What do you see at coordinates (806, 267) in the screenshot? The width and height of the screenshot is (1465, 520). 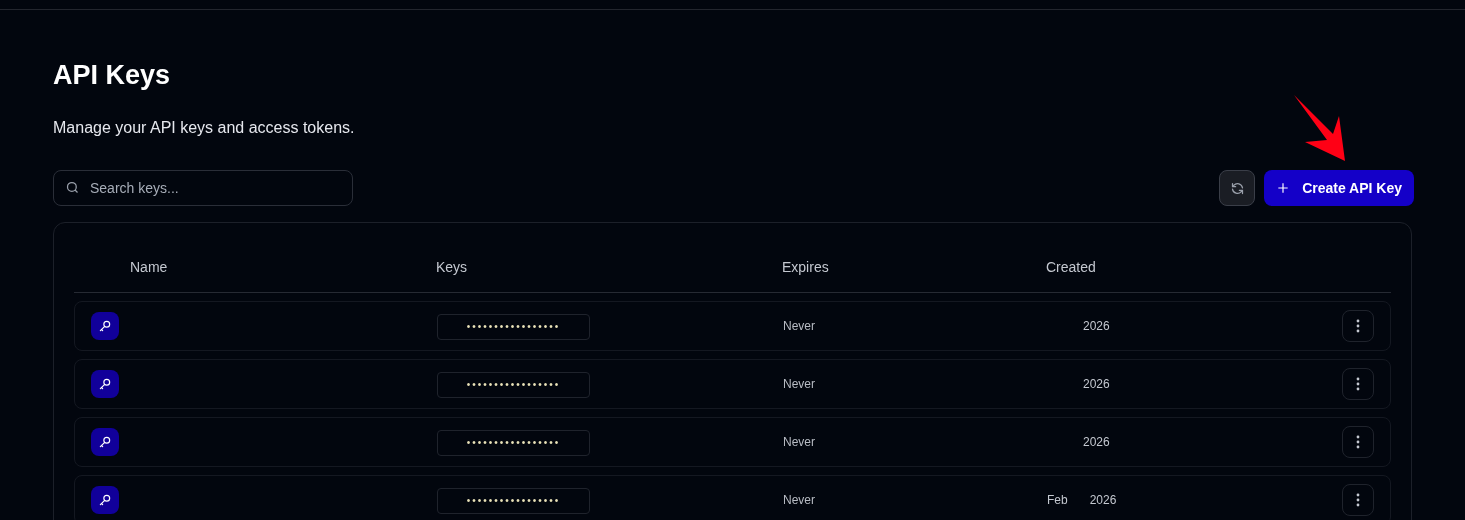 I see `column-header: Expires` at bounding box center [806, 267].